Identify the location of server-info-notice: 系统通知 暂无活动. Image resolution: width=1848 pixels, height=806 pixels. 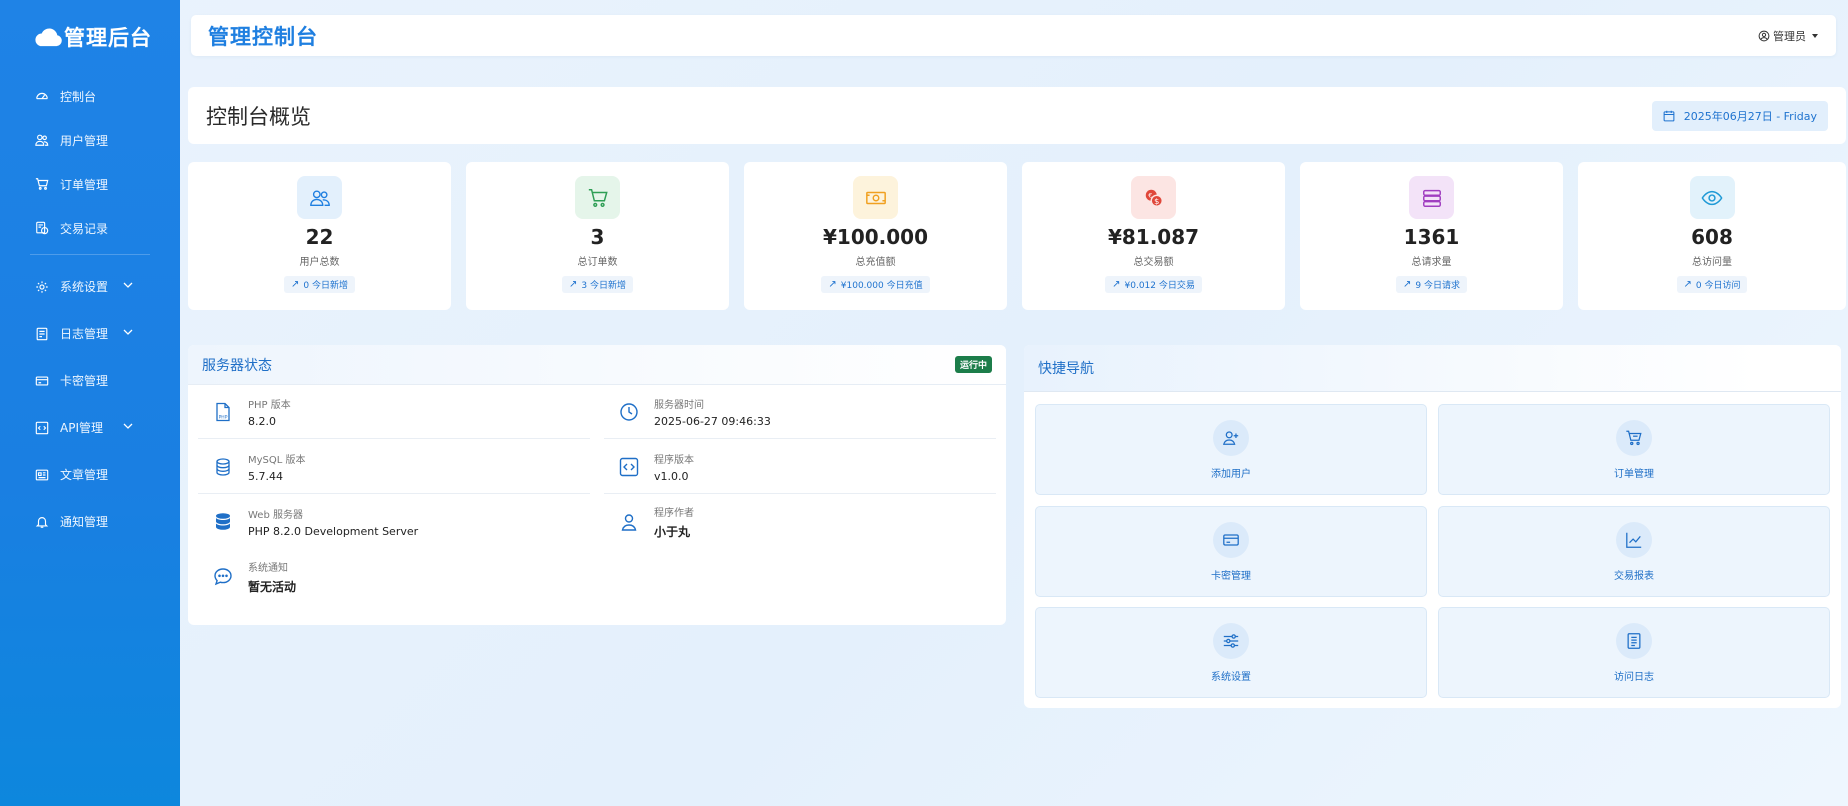
(394, 577).